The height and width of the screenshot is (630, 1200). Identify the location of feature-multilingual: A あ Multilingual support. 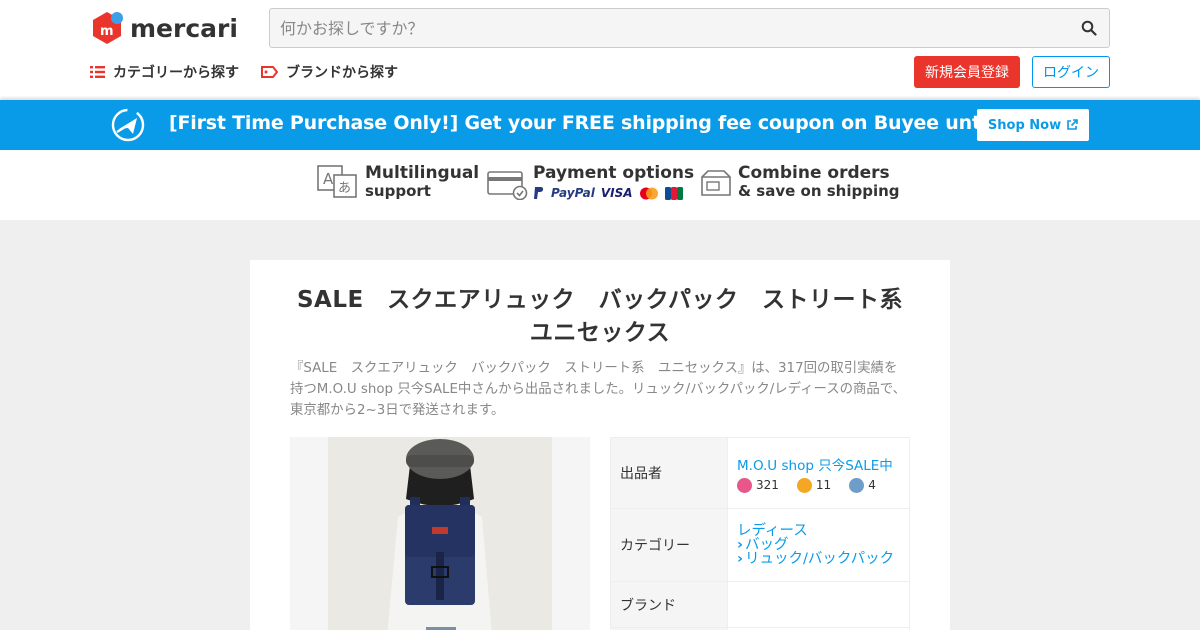
(398, 182).